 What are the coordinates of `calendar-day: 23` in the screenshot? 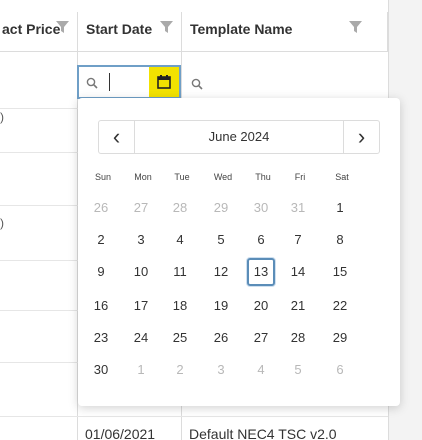 It's located at (101, 338).